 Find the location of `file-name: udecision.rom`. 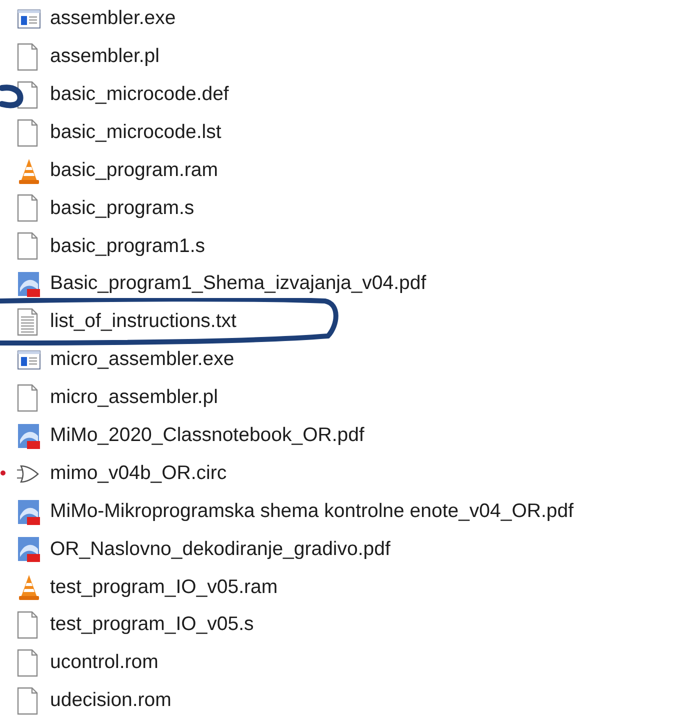

file-name: udecision.rom is located at coordinates (111, 701).